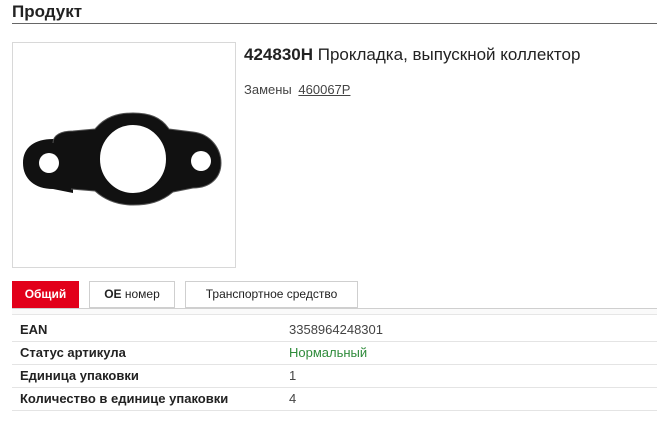  What do you see at coordinates (279, 54) in the screenshot?
I see `product-code: 424830H` at bounding box center [279, 54].